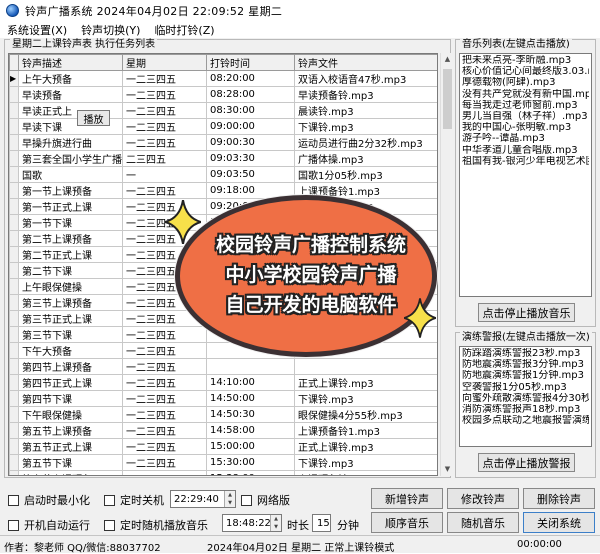 This screenshot has width=600, height=554. I want to click on music-list-item: 核心价值记心间最终版3.03.mp3, so click(525, 71).